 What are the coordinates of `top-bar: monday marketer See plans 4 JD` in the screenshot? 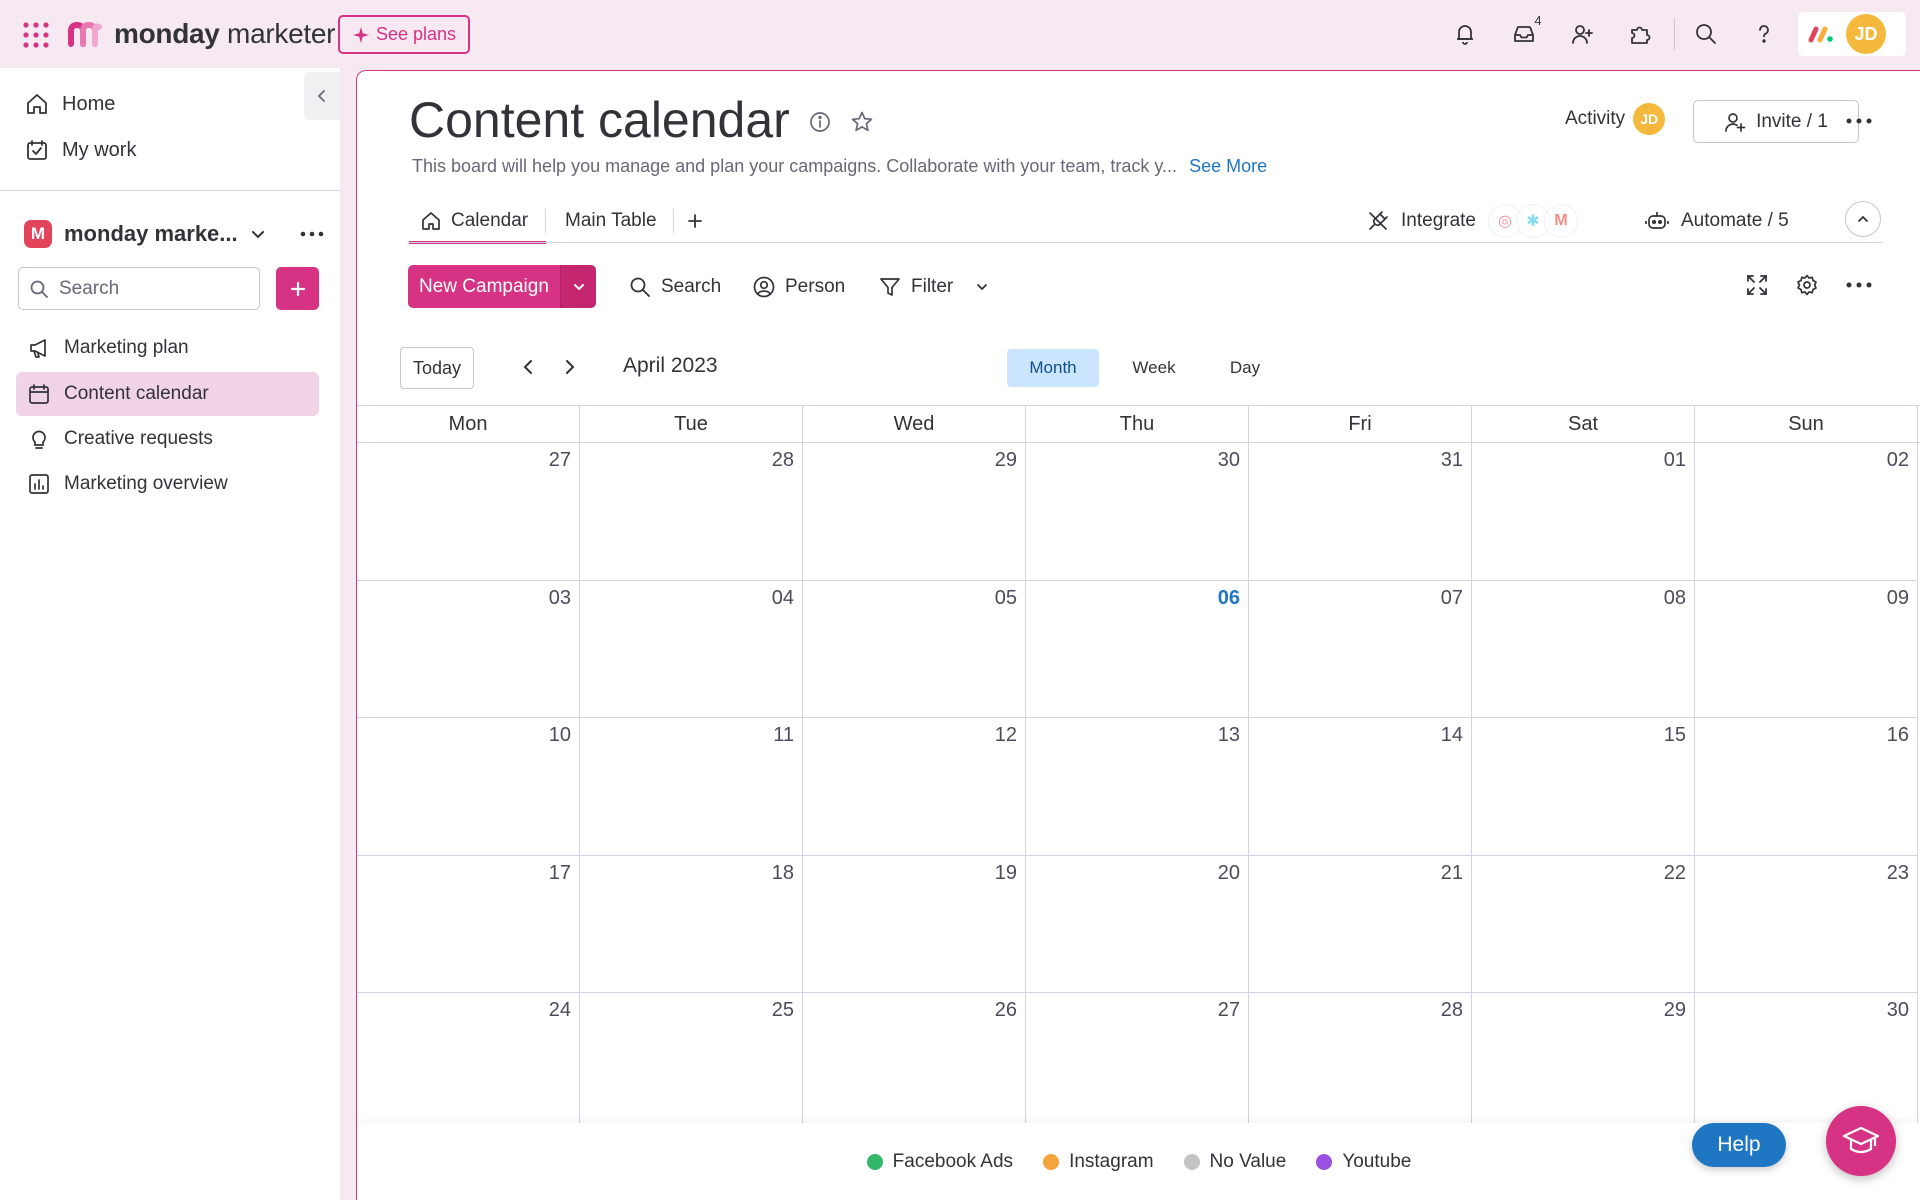 It's located at (960, 34).